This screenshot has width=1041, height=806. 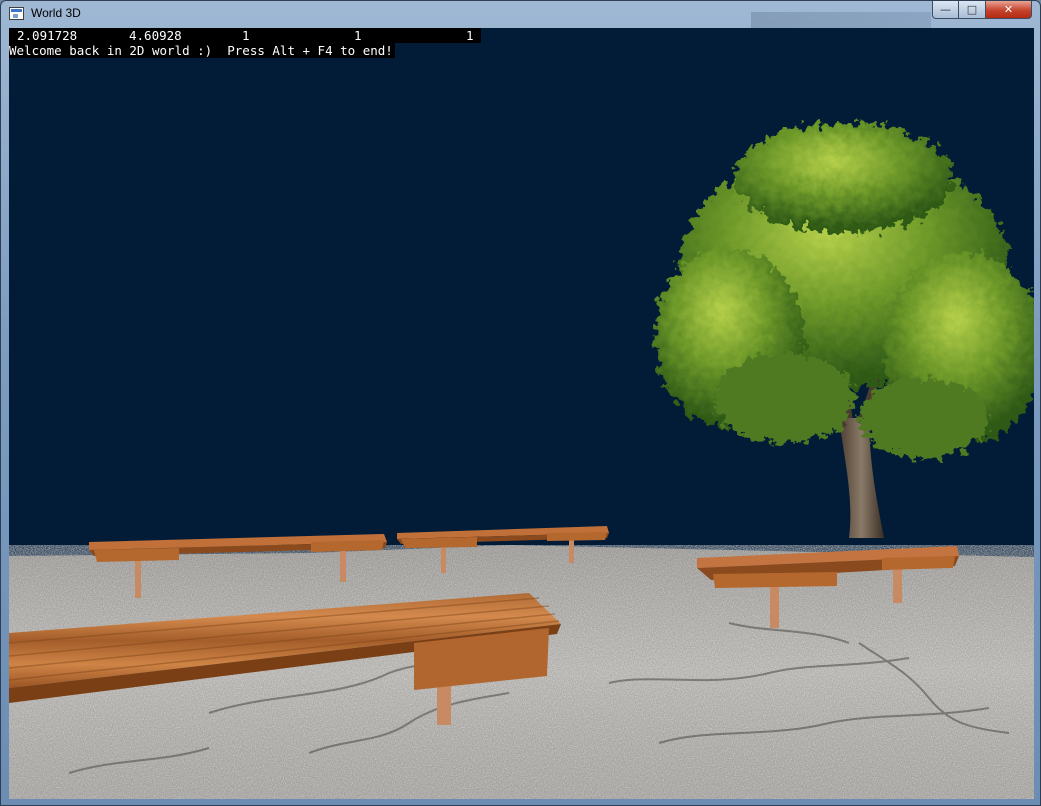 What do you see at coordinates (285, 659) in the screenshot?
I see `bench-front` at bounding box center [285, 659].